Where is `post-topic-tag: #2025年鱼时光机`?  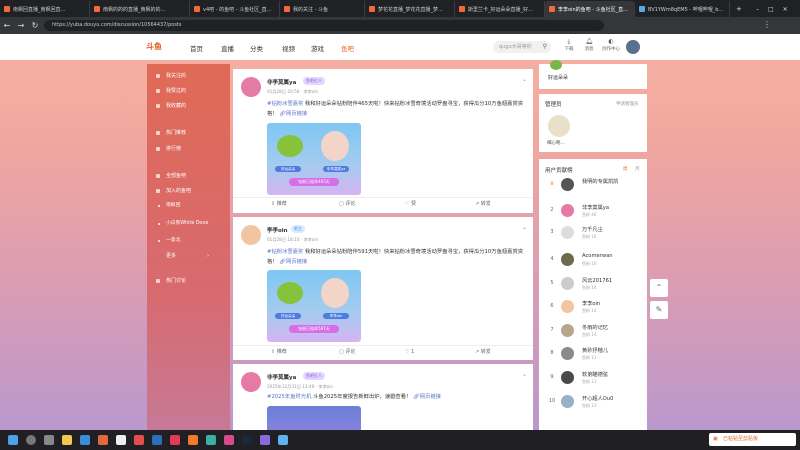 post-topic-tag: #2025年鱼时光机 is located at coordinates (289, 397).